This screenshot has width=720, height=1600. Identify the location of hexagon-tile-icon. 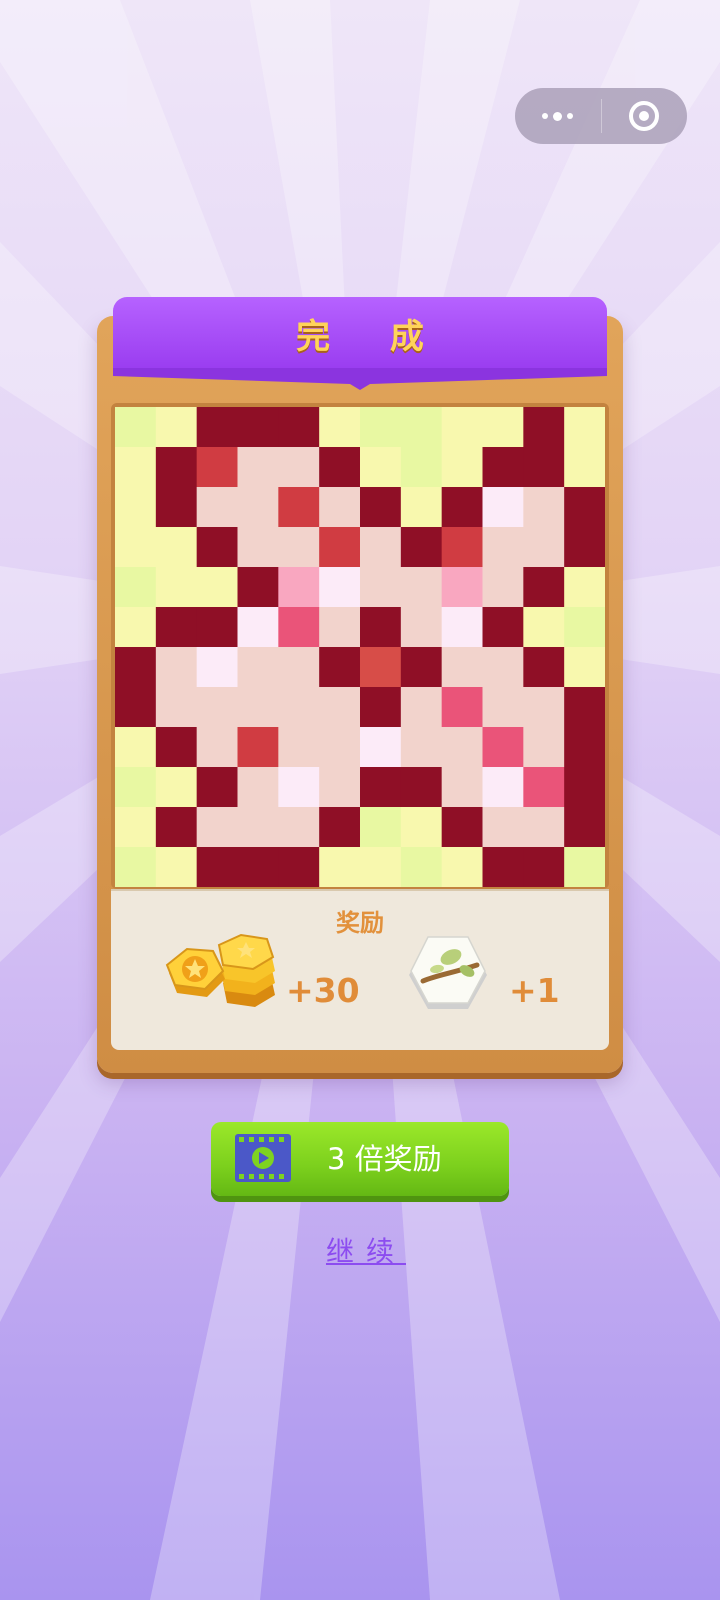
(448, 972).